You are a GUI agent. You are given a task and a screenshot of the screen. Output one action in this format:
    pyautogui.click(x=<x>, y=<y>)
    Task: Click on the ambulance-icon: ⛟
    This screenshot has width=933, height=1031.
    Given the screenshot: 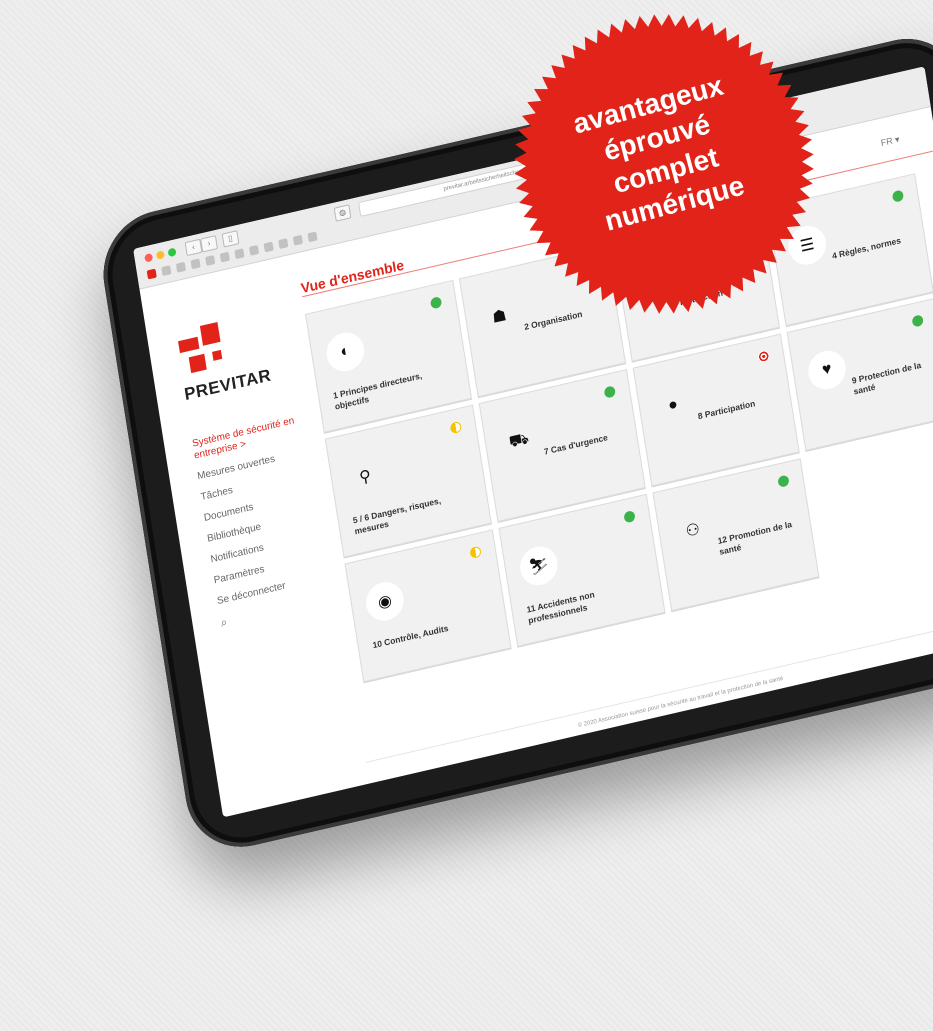 What is the action you would take?
    pyautogui.click(x=519, y=440)
    